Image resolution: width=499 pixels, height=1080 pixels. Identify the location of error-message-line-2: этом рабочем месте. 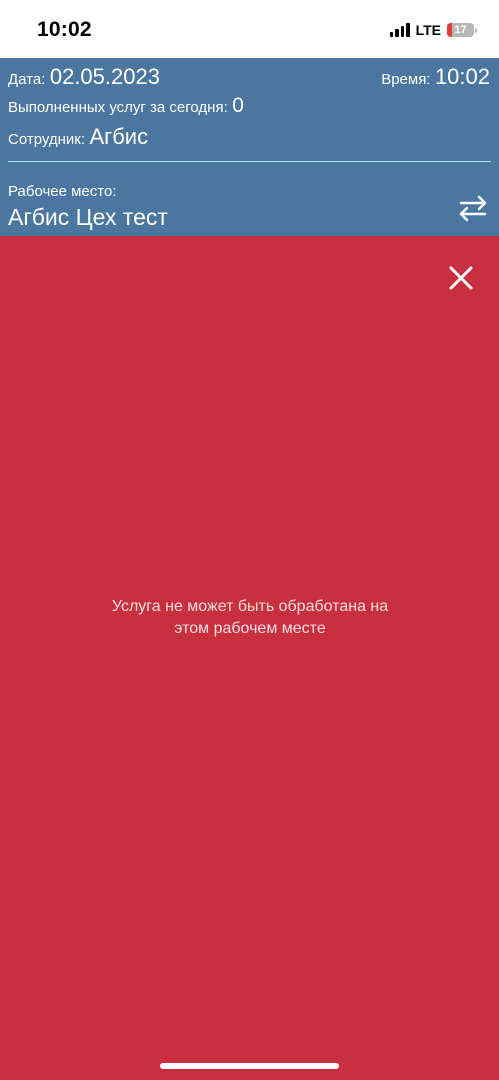
(250, 628).